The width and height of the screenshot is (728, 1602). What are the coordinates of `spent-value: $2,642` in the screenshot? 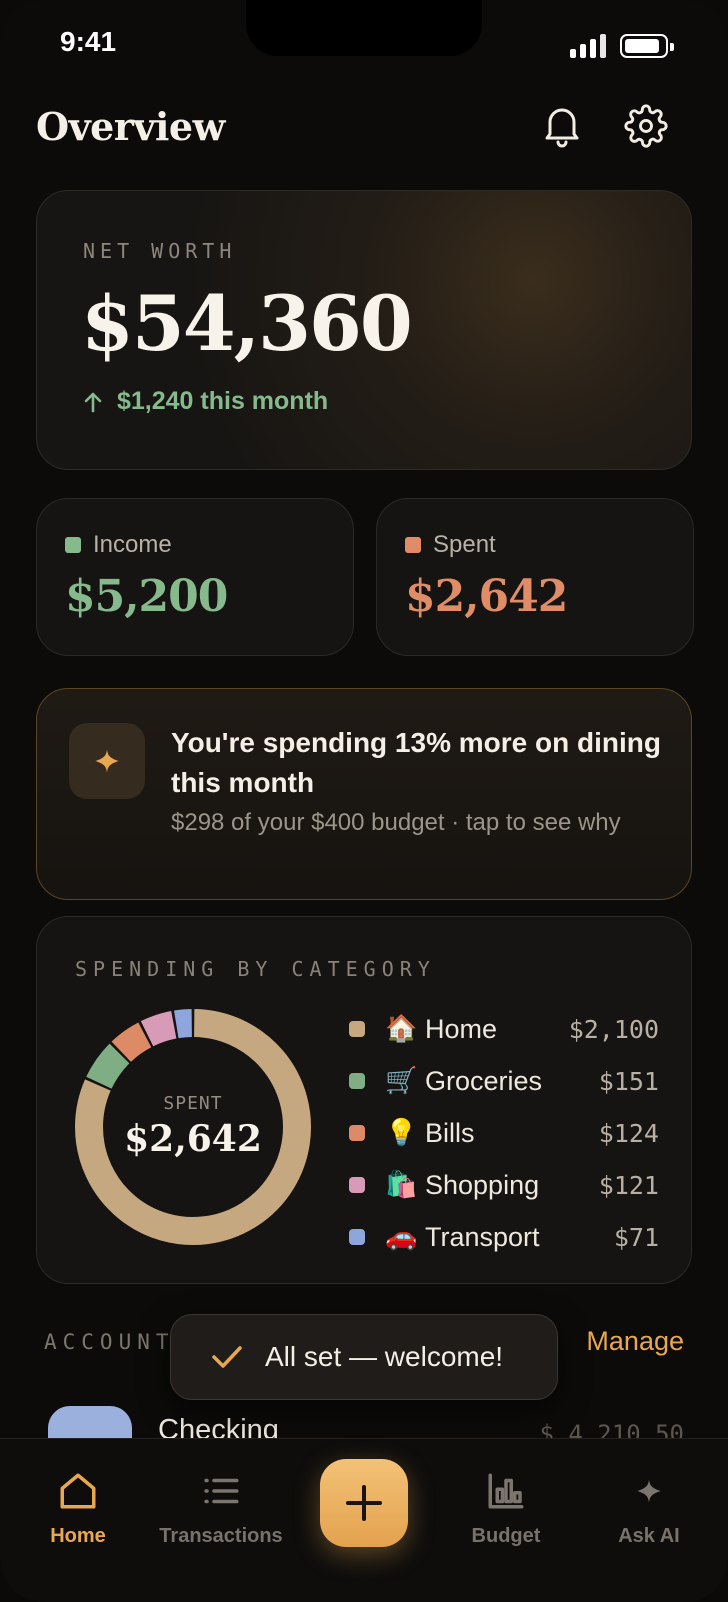 It's located at (486, 596).